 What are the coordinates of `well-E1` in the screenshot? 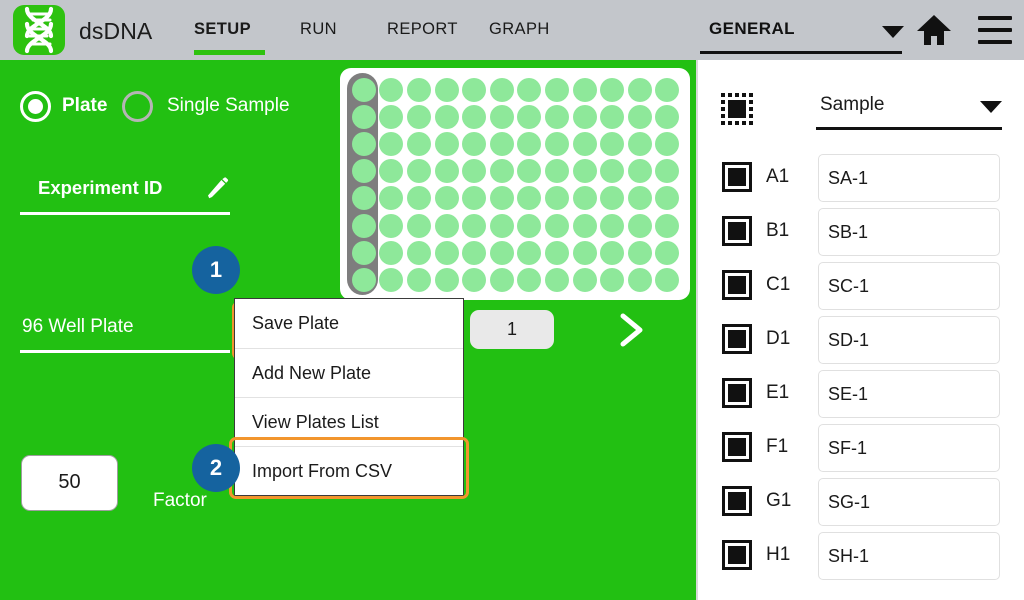 It's located at (363, 198).